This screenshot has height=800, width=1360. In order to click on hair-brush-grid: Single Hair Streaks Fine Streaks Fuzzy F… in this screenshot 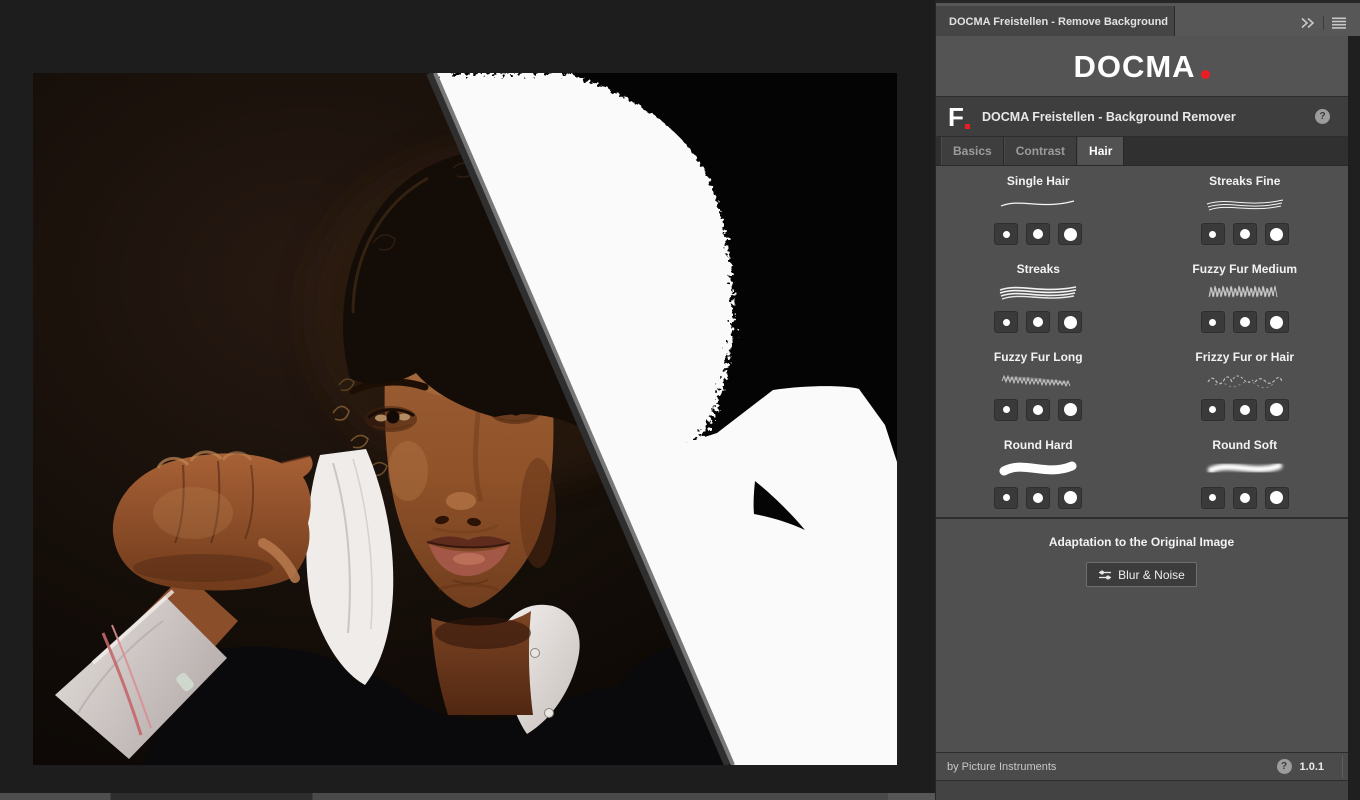, I will do `click(1141, 341)`.